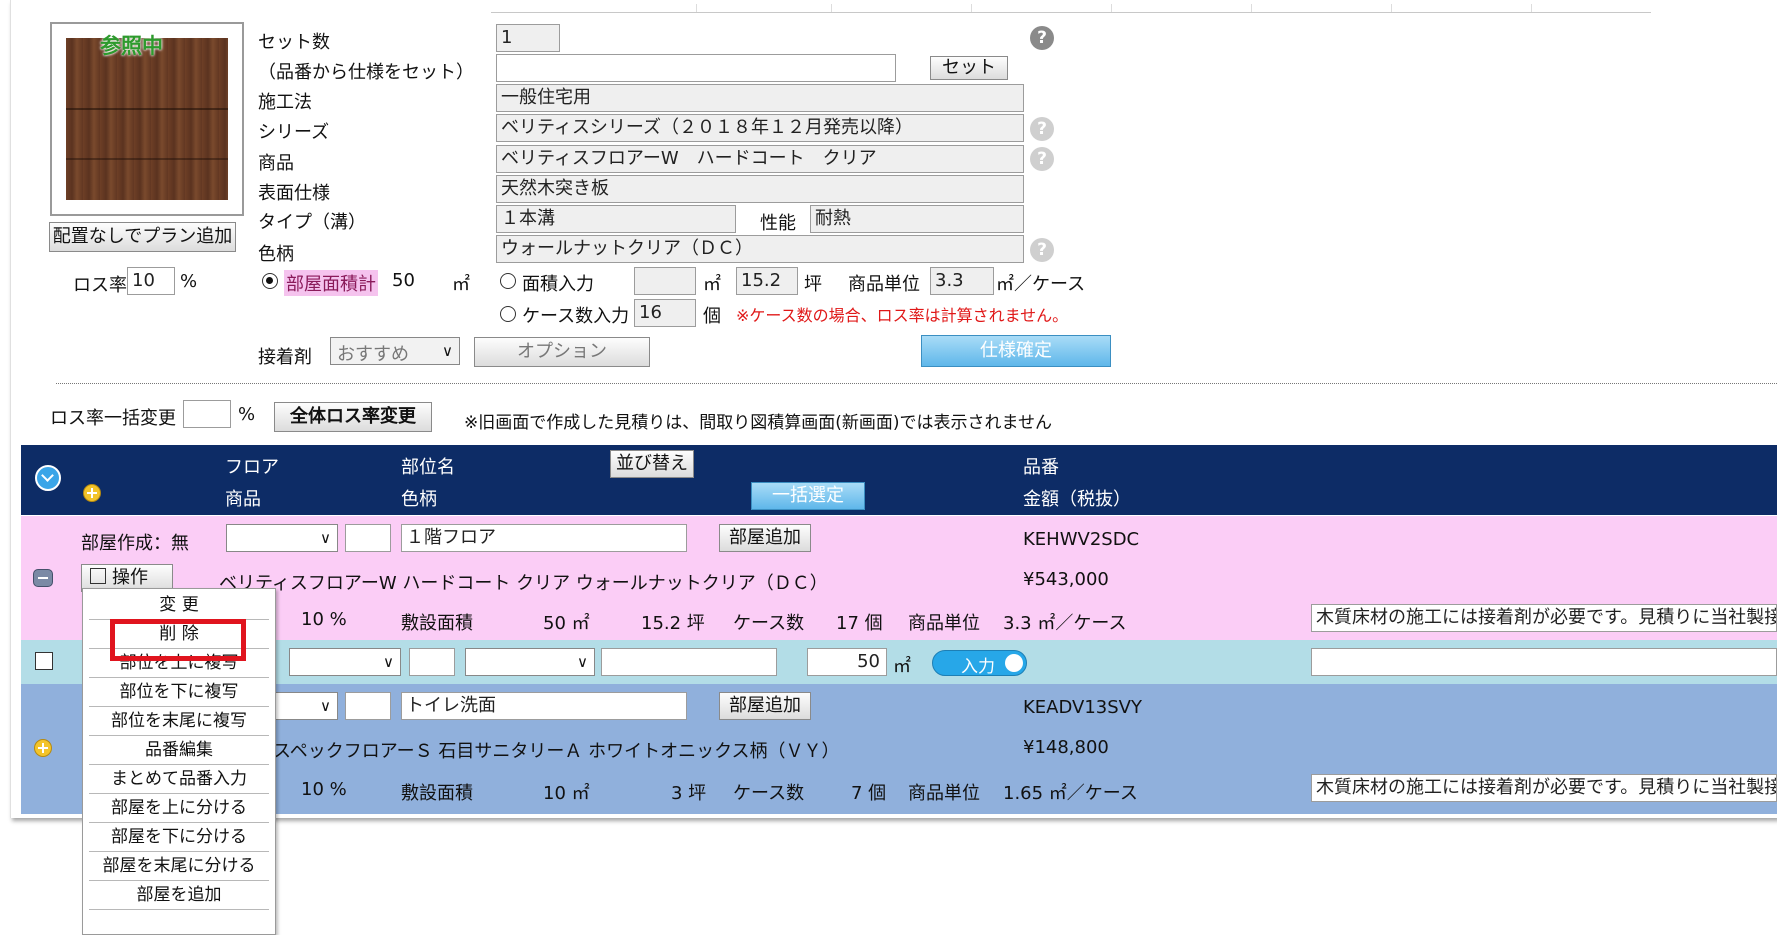 Image resolution: width=1777 pixels, height=935 pixels. What do you see at coordinates (760, 159) in the screenshot?
I see `product-field: ベリティスフロアーW ハードコート クリア` at bounding box center [760, 159].